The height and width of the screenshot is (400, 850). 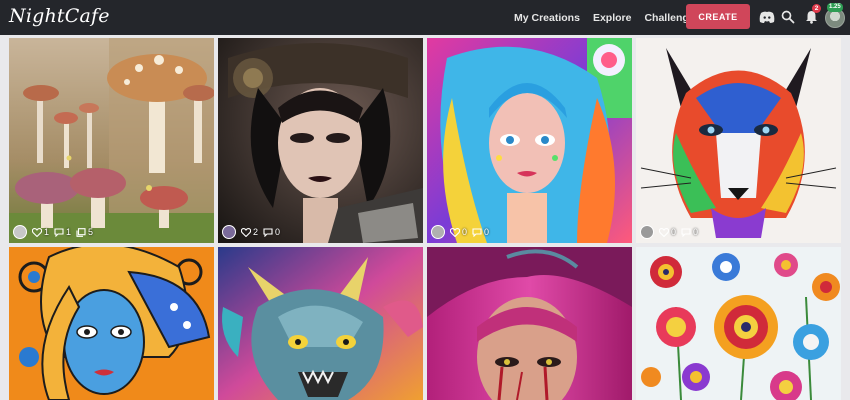 What do you see at coordinates (47, 232) in the screenshot?
I see `likes-count: 1` at bounding box center [47, 232].